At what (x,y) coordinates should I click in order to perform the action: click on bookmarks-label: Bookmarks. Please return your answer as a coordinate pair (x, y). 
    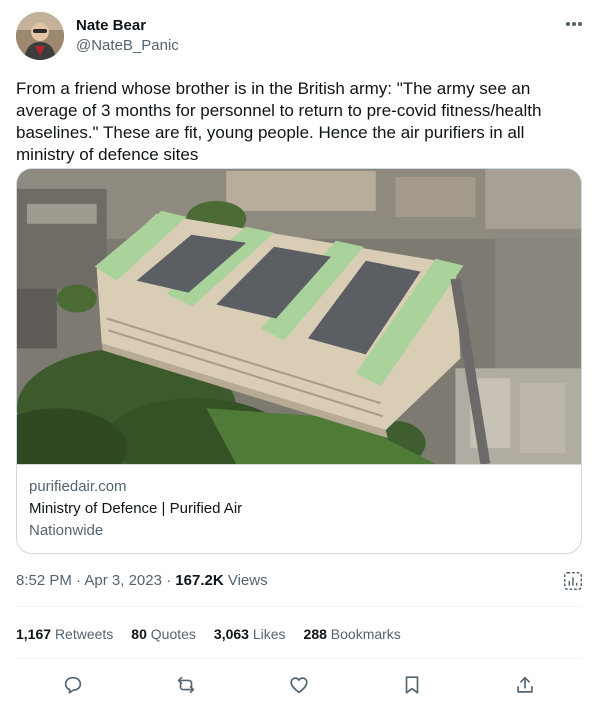
    Looking at the image, I should click on (365, 634).